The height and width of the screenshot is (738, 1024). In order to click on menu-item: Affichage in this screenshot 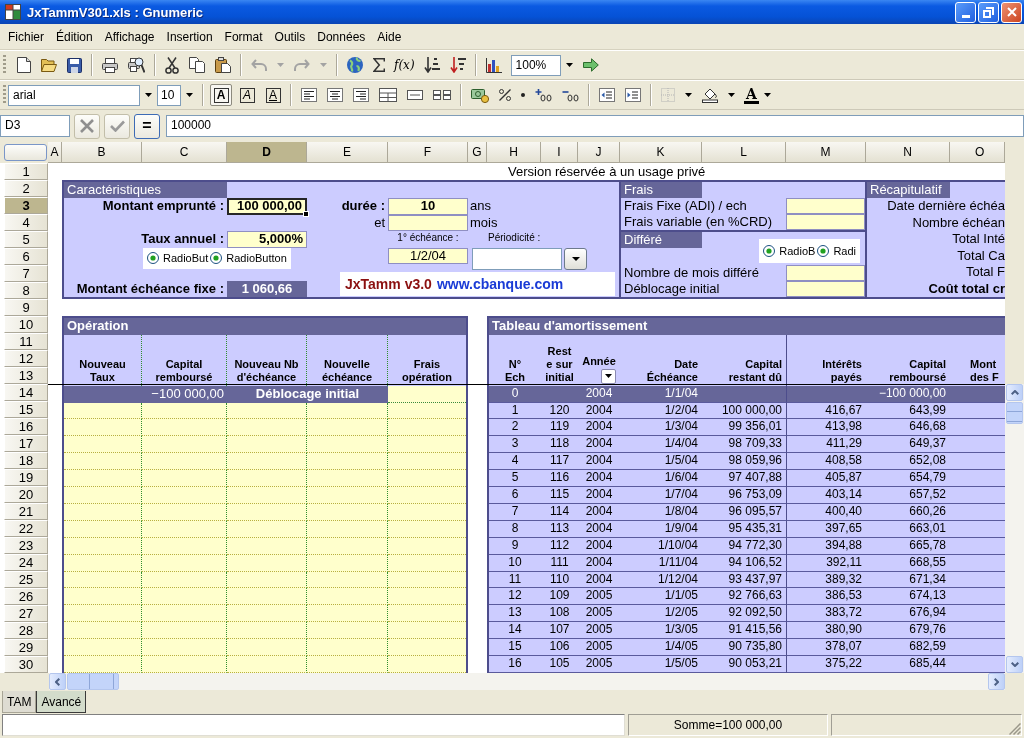, I will do `click(129, 36)`.